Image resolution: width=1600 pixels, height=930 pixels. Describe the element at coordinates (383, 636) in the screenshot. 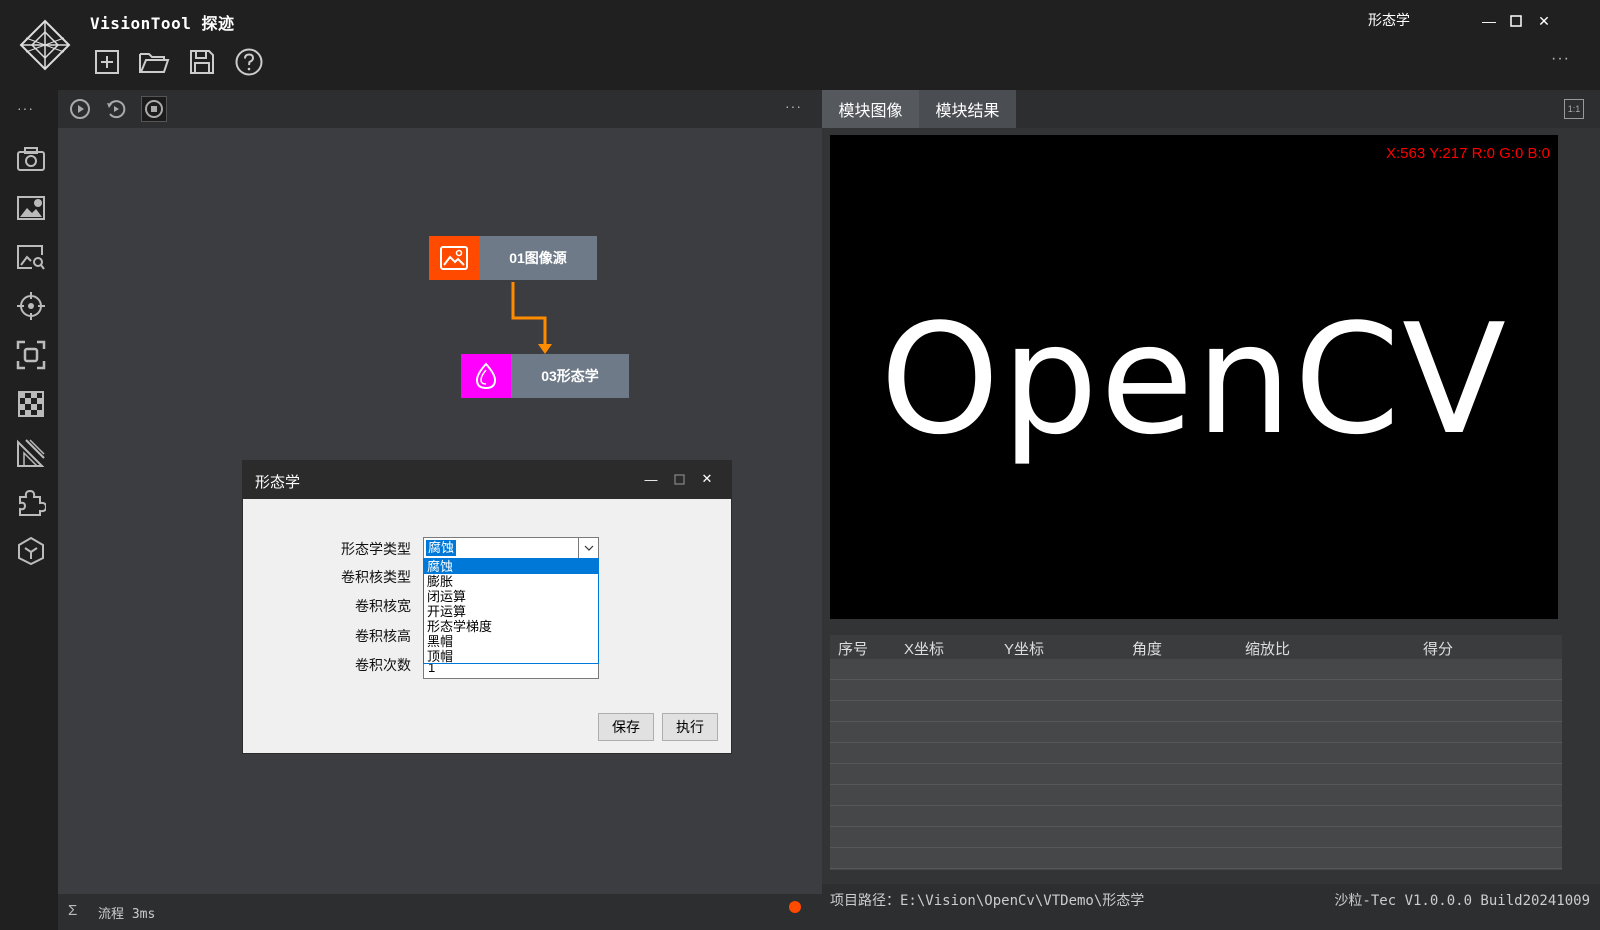

I see `kernel-height-label: 卷积核高` at that location.